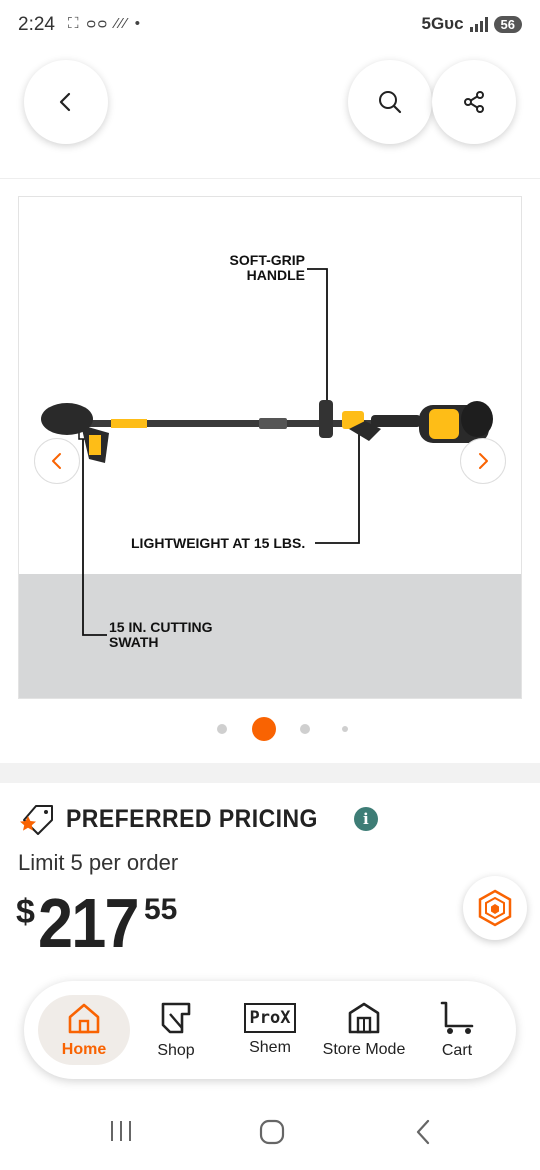 This screenshot has height=1170, width=540. I want to click on cart-icon, so click(457, 1017).